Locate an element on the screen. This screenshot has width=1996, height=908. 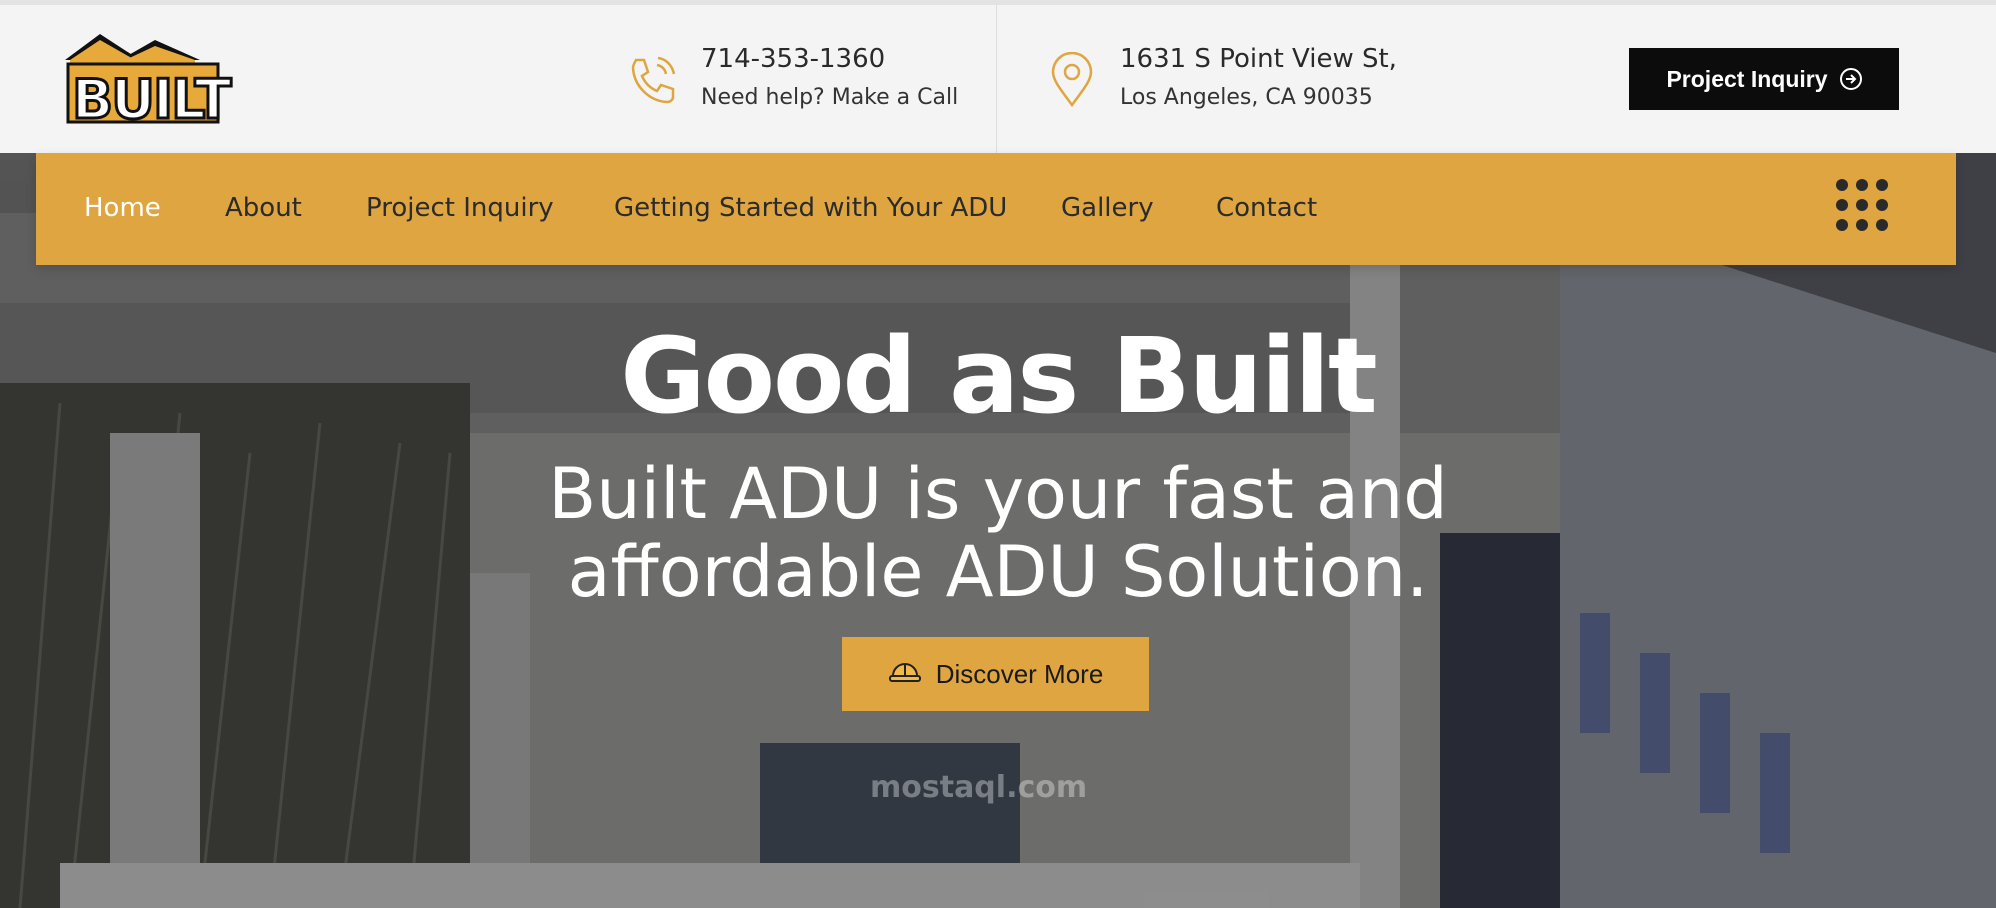
nav-item-getting-started: Getting Started with Your ADU is located at coordinates (810, 208).